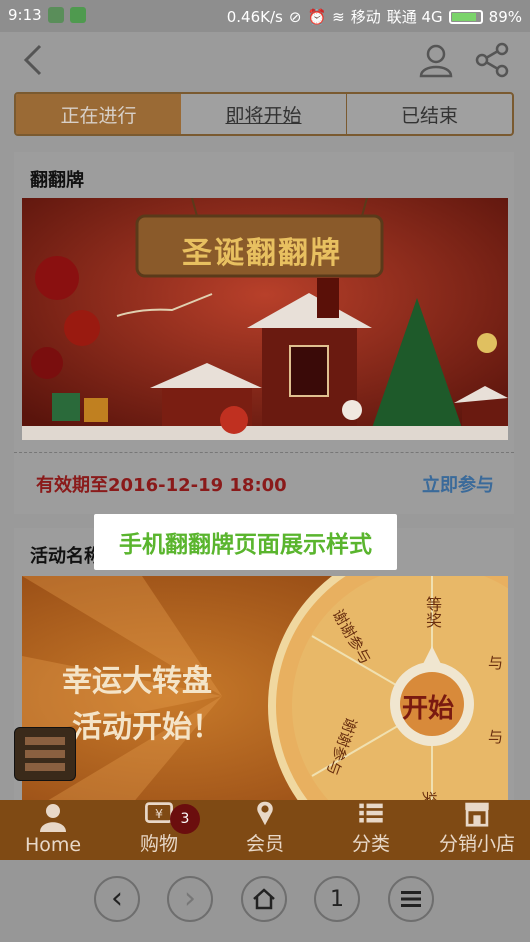 The height and width of the screenshot is (942, 530). I want to click on nav-home: Home, so click(53, 830).